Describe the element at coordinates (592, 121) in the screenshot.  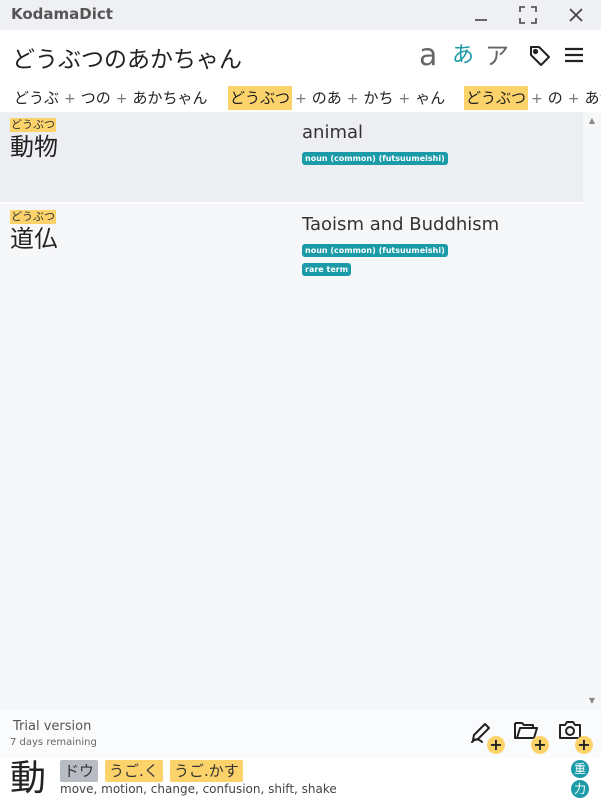
I see `scroll-up-icon: ▲` at that location.